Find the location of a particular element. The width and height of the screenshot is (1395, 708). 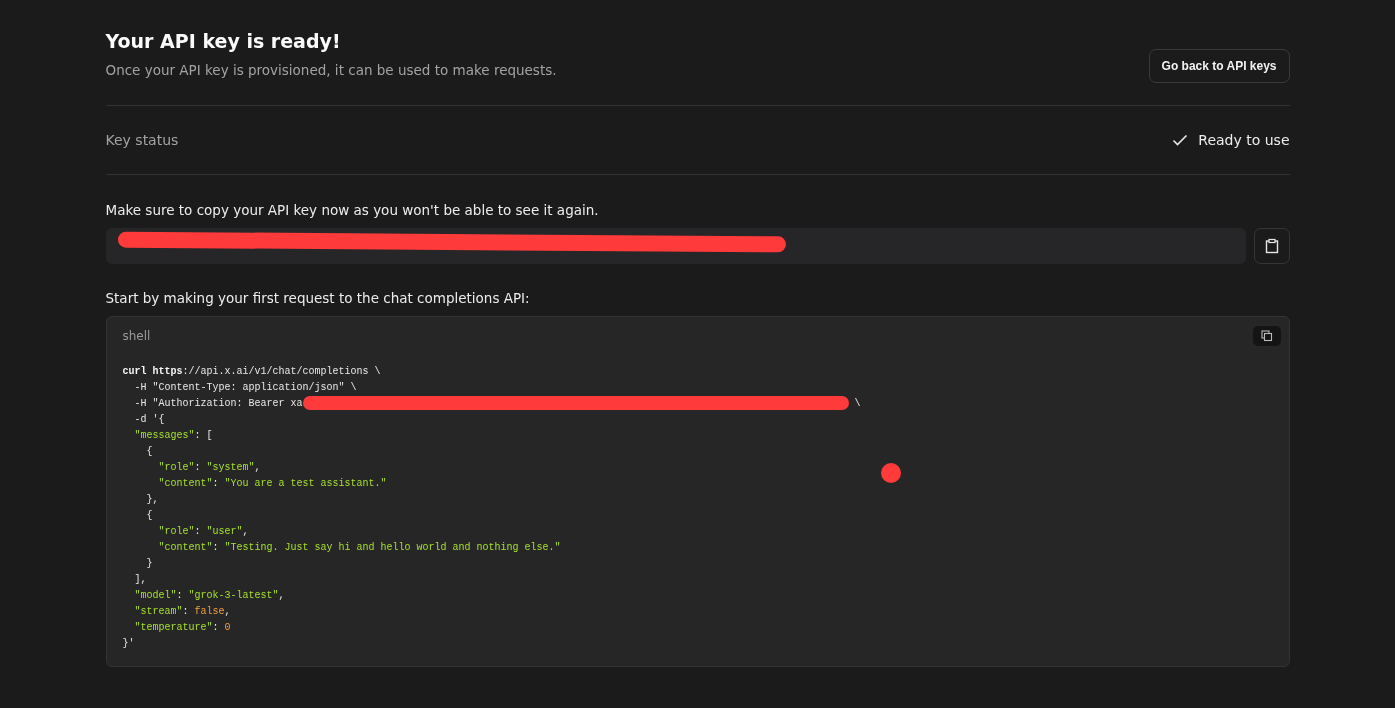

status-value: Ready to use is located at coordinates (1244, 140).